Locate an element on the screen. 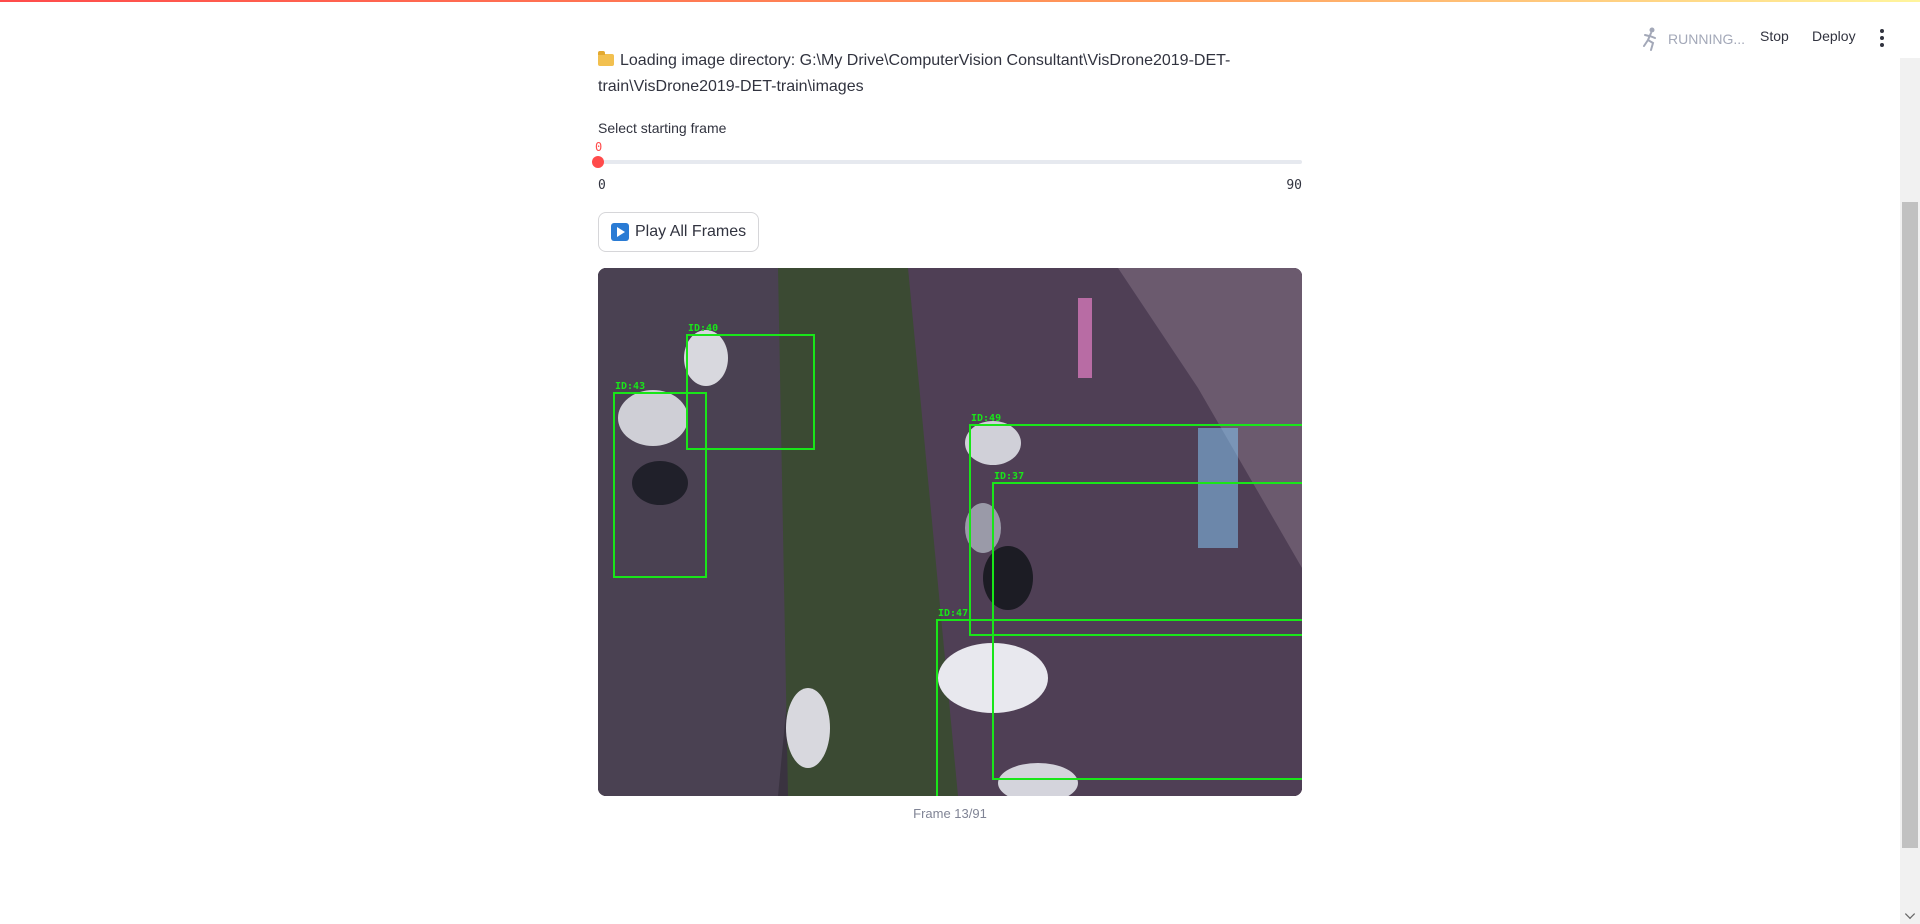  detection-label: ID:40 is located at coordinates (703, 328).